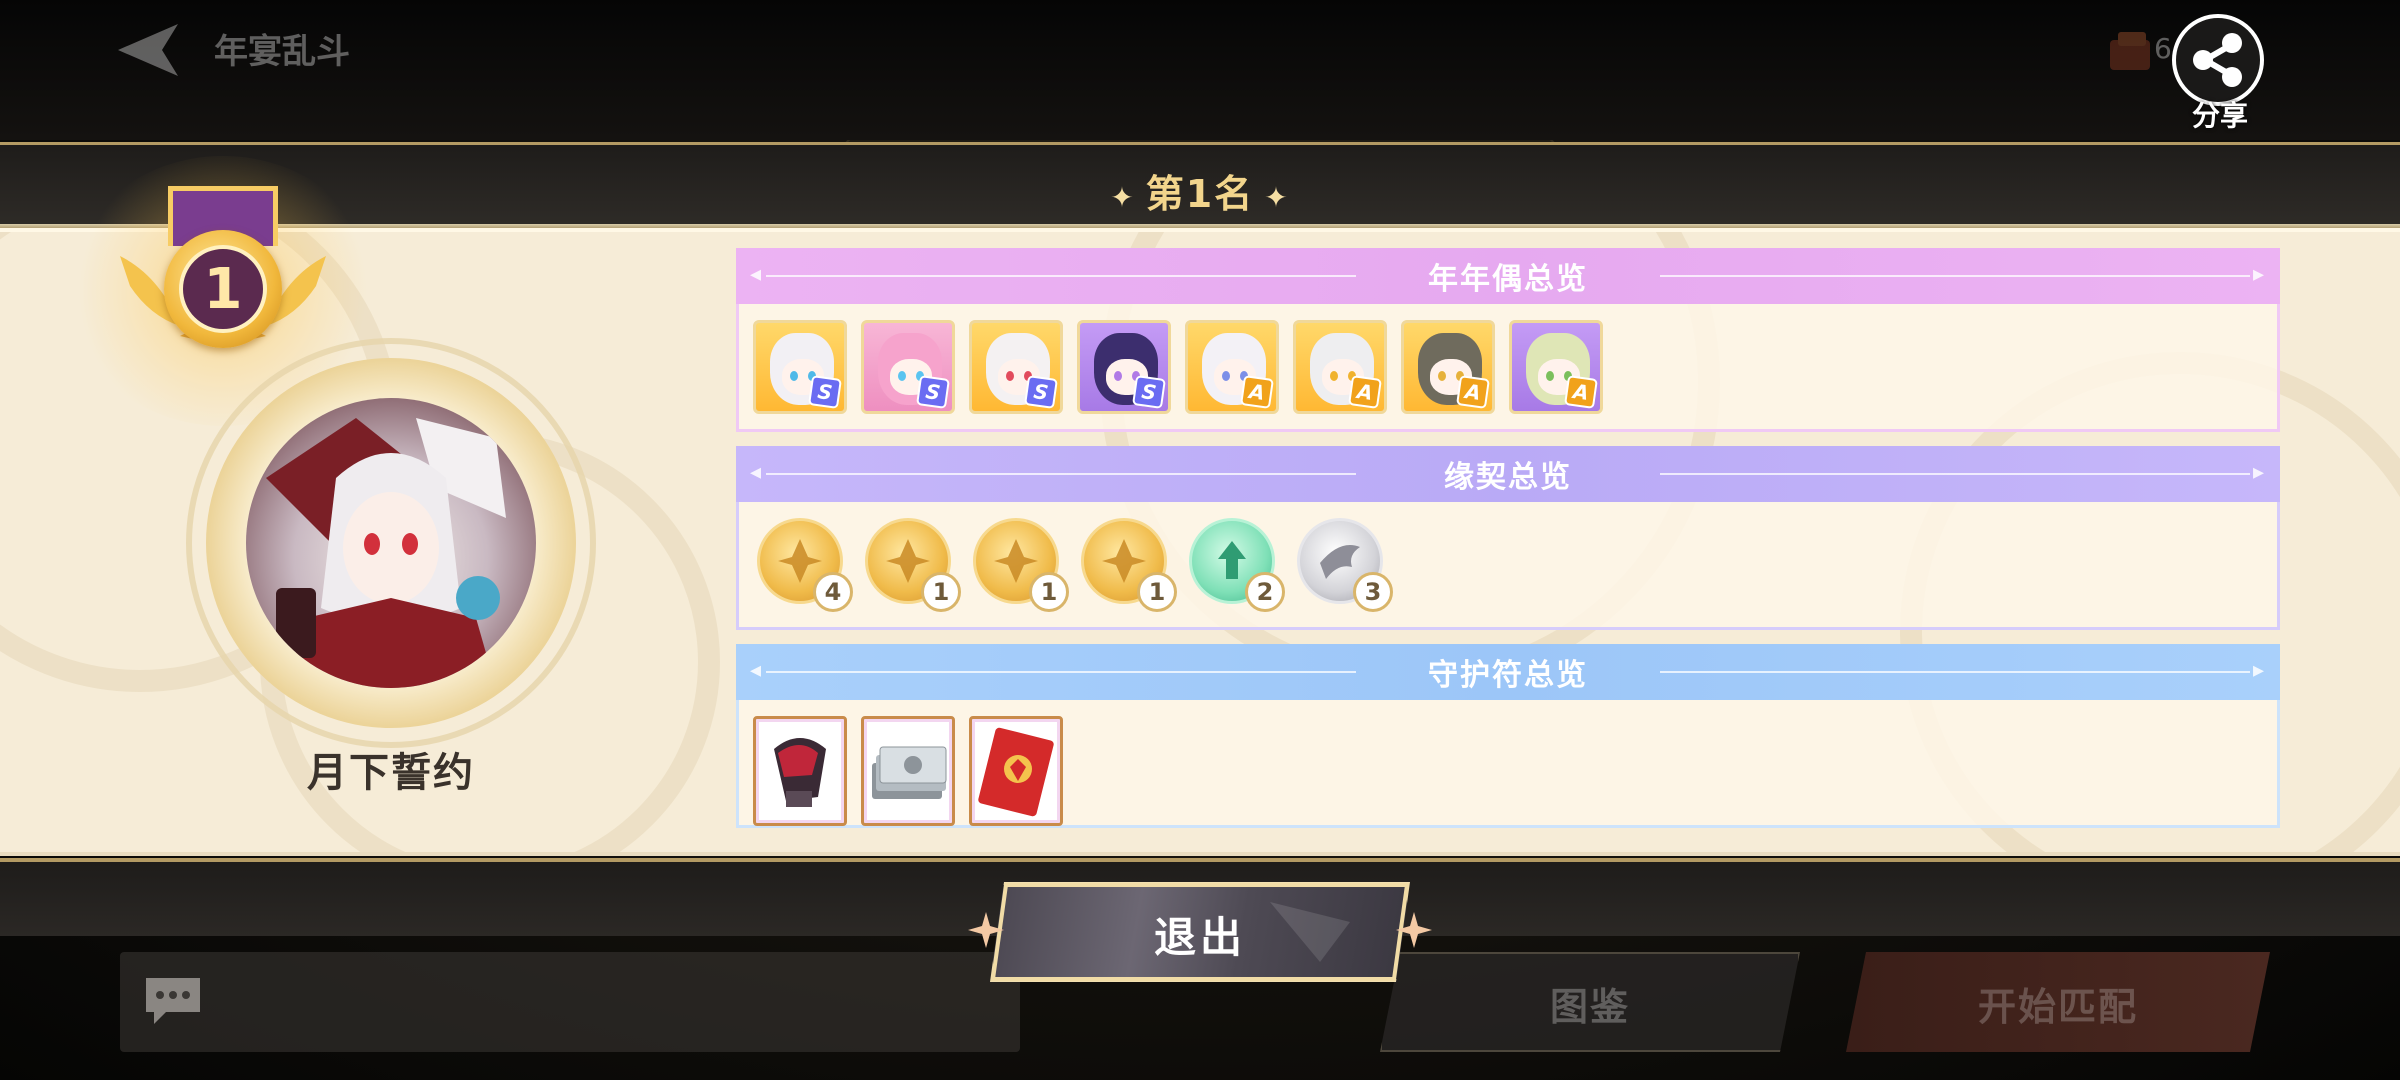  What do you see at coordinates (1235, 564) in the screenshot?
I see `bond-item: 2` at bounding box center [1235, 564].